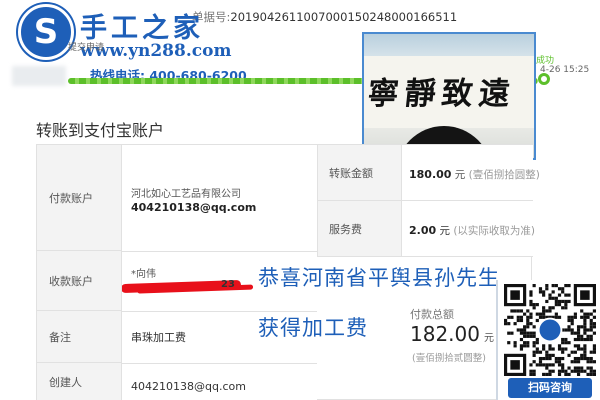  What do you see at coordinates (344, 17) in the screenshot?
I see `order-number-value: 2019042611007000150248000166511` at bounding box center [344, 17].